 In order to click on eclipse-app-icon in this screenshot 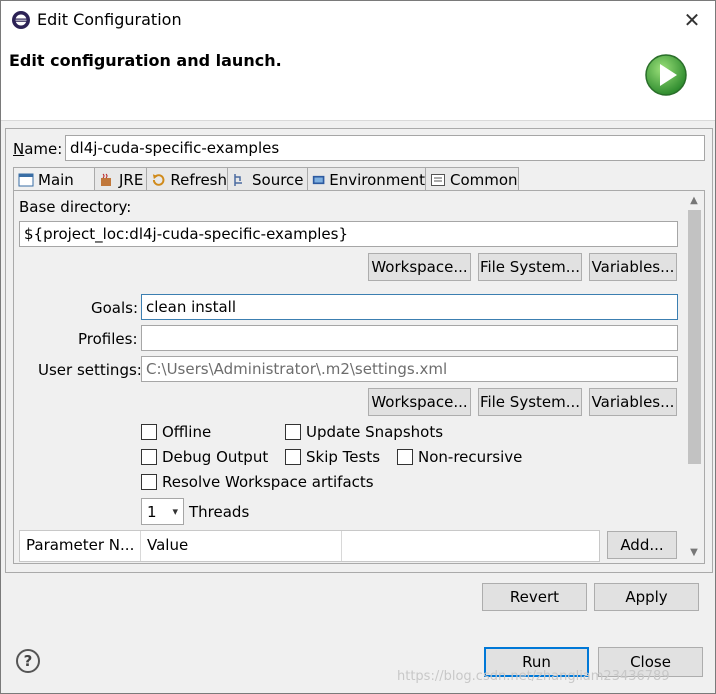, I will do `click(21, 20)`.